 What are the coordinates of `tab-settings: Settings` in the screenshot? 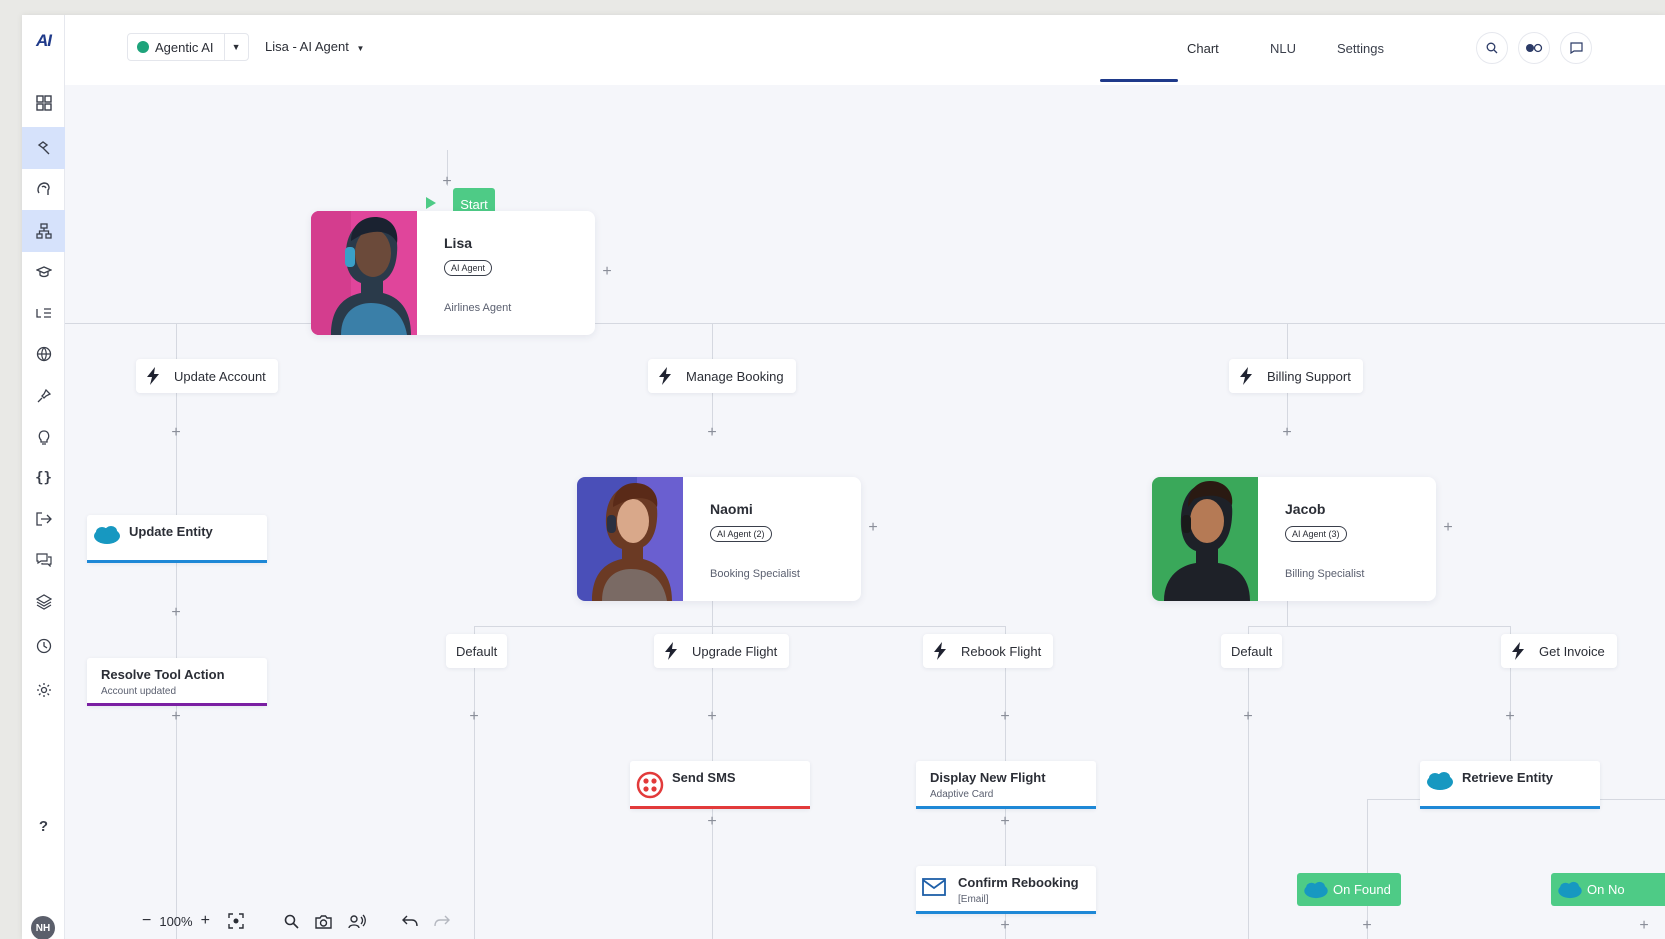 It's located at (1360, 48).